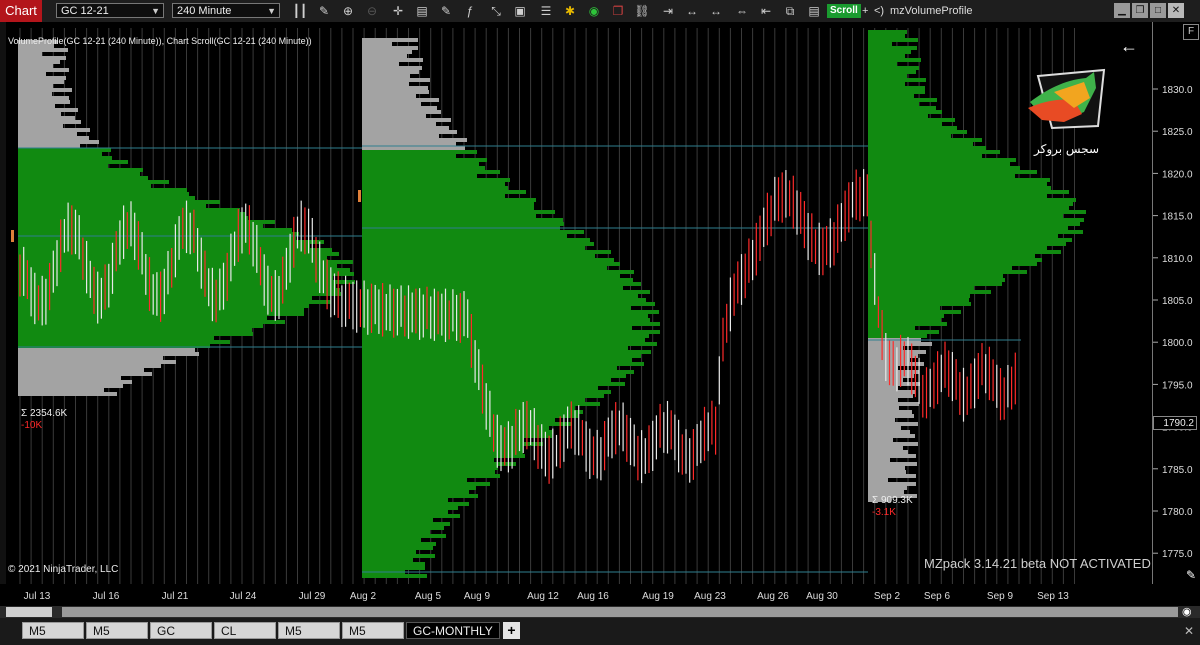  I want to click on scroll-button: Scroll, so click(844, 11).